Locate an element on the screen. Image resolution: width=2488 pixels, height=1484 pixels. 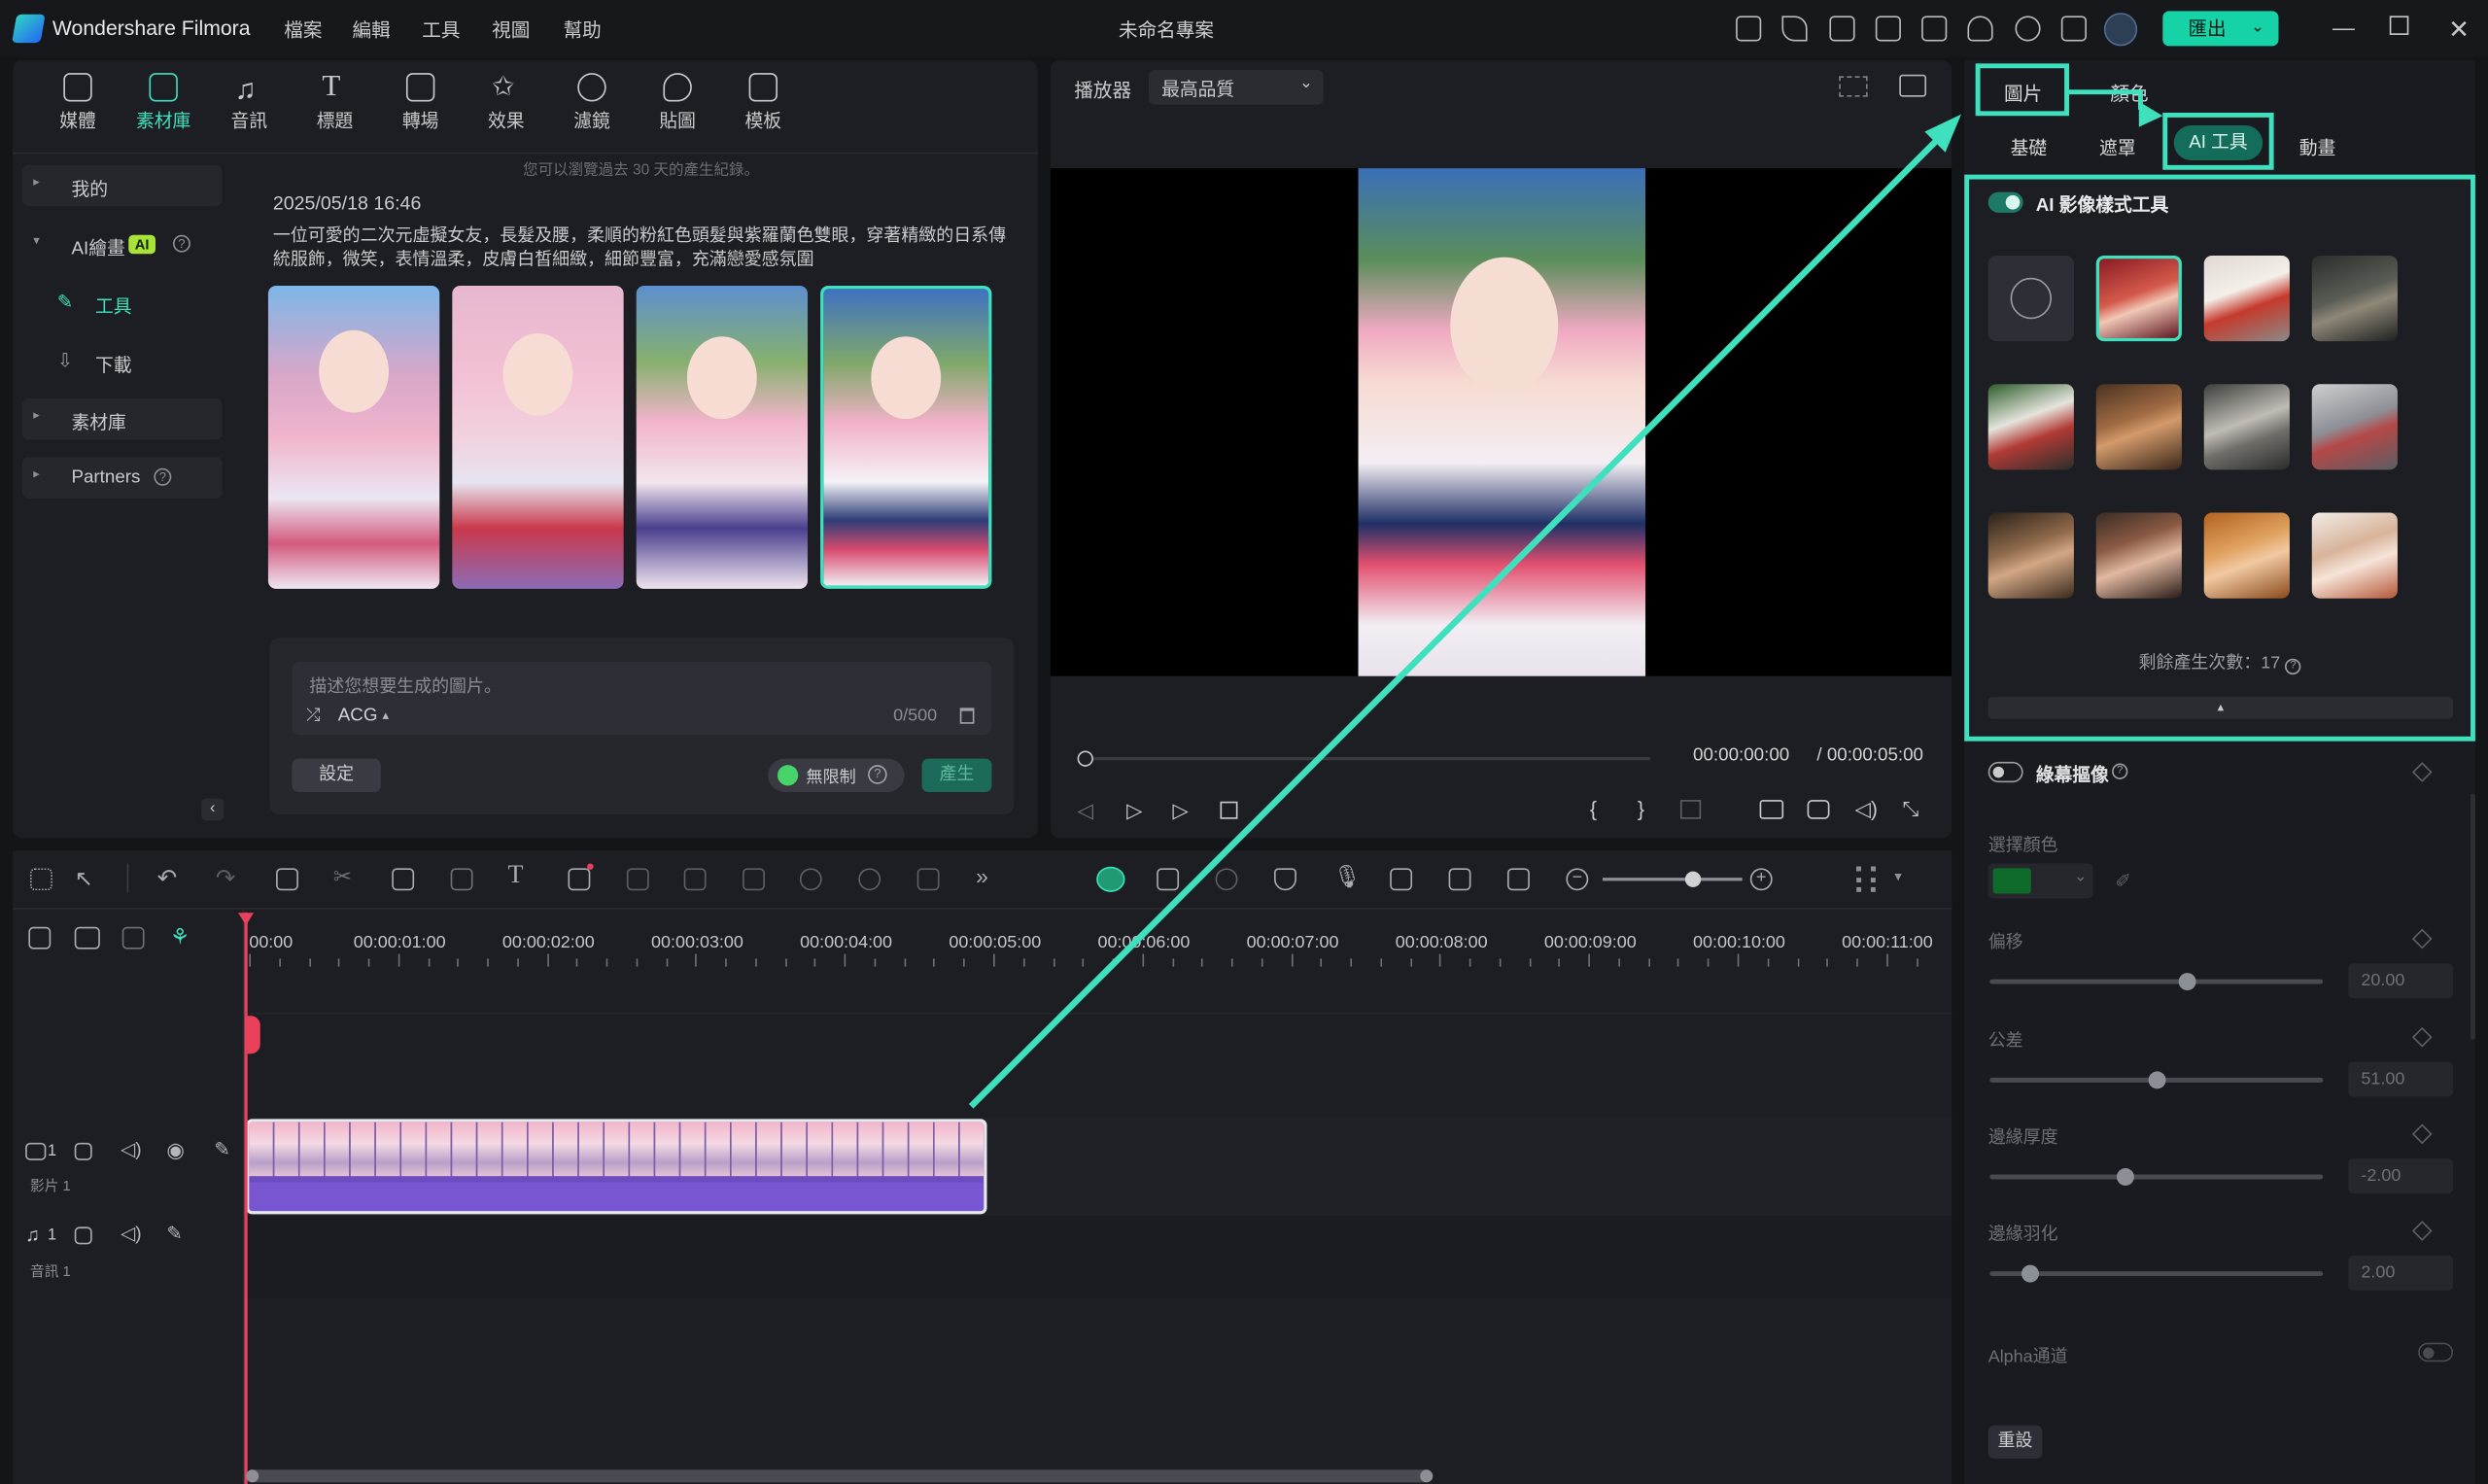
subtab-animation: 動畫 is located at coordinates (2317, 147).